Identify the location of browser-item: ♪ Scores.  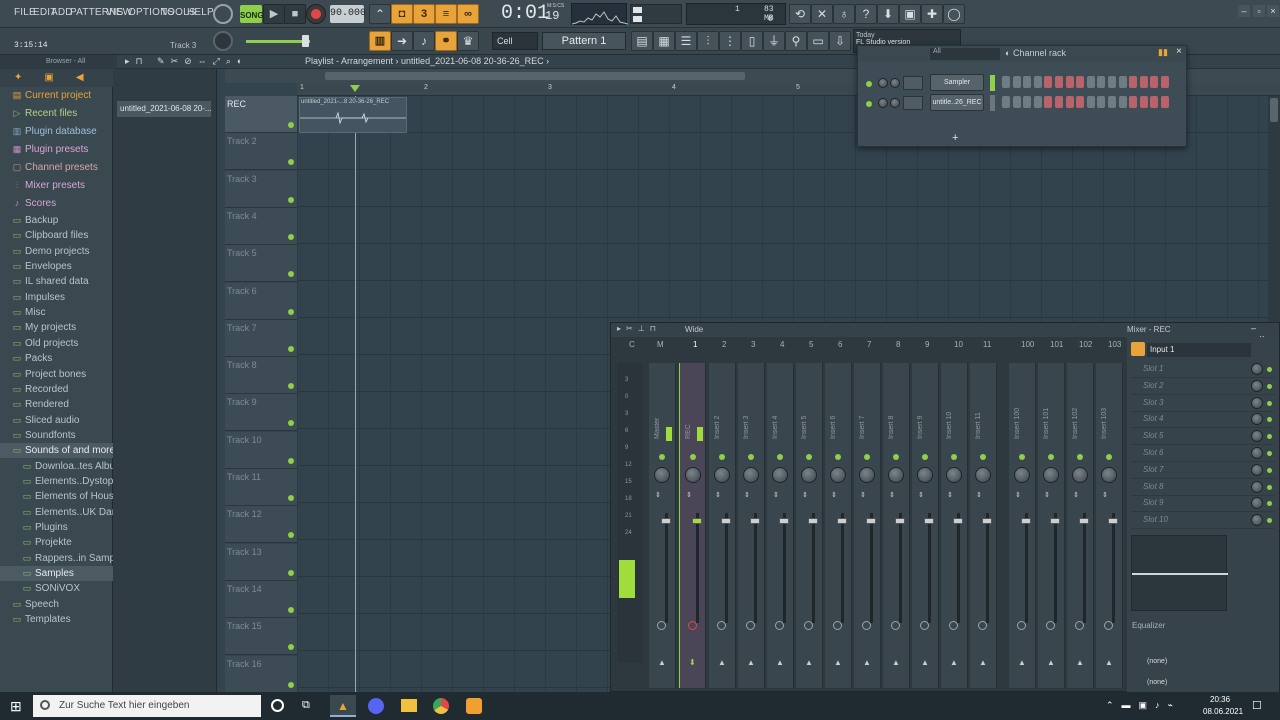
(56, 203).